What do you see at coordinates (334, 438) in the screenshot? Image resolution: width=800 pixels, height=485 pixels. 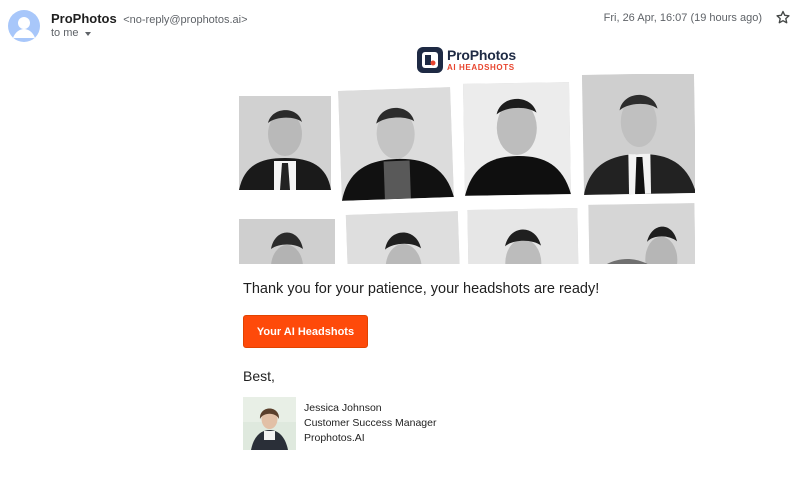 I see `signature-company: Prophotos.AI` at bounding box center [334, 438].